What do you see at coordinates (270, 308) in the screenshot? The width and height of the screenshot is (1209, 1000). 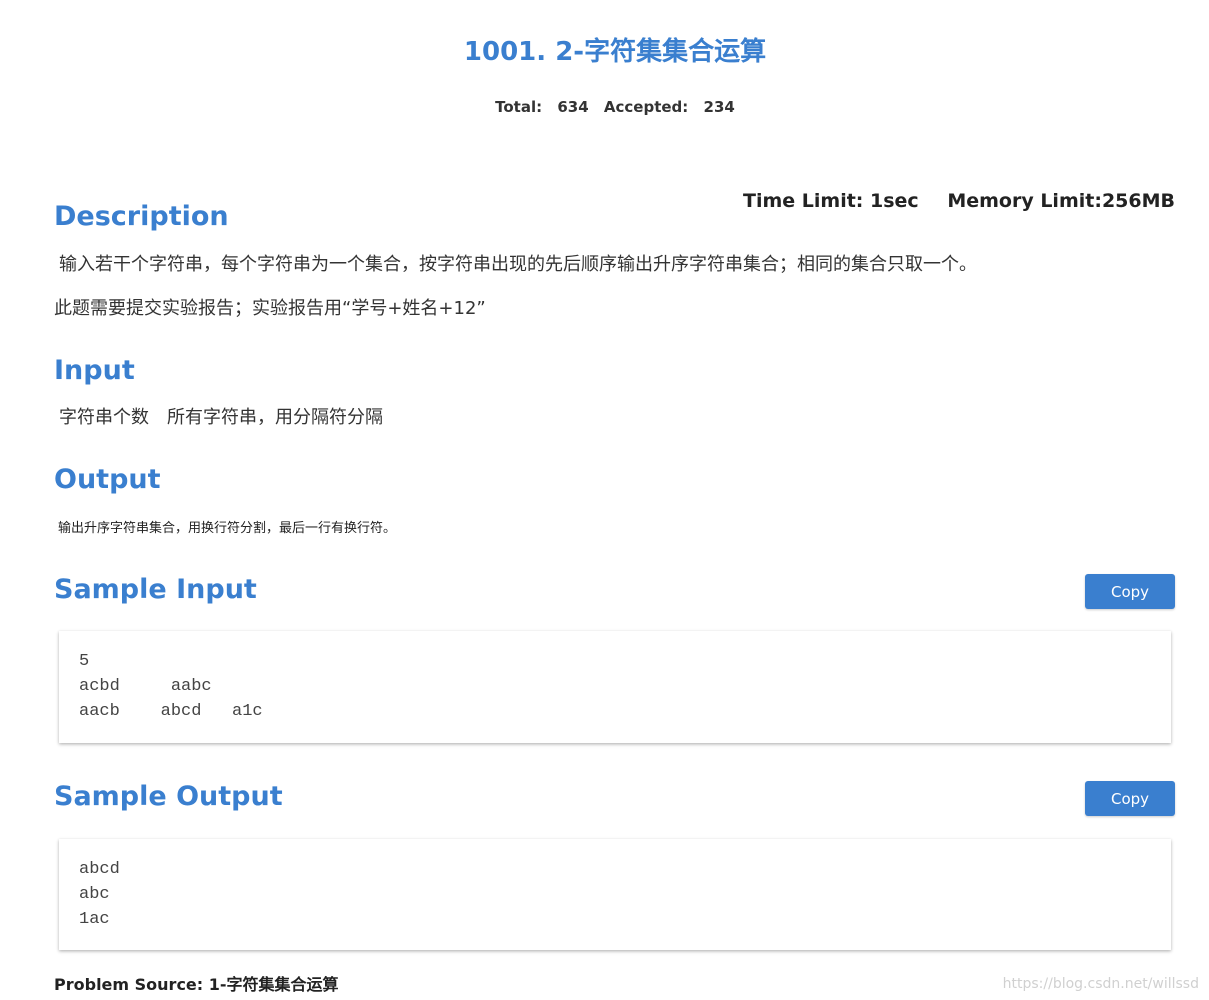 I see `description-line-2: 此题需要提交实验报告；实验报告用“学号+姓名+12”` at bounding box center [270, 308].